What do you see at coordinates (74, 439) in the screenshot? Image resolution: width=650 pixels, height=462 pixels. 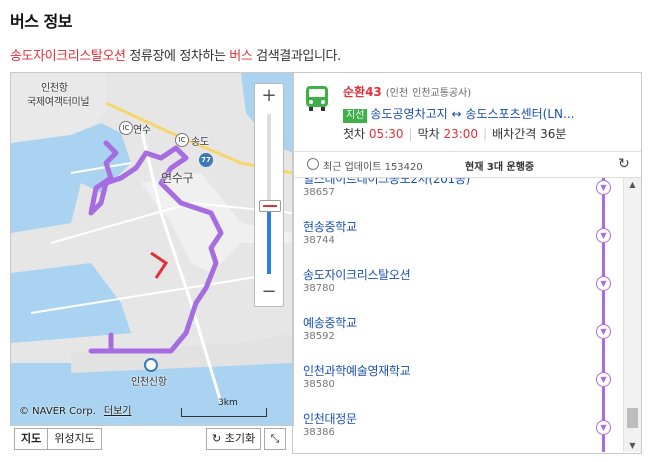 I see `satellite-view-button: 위성지도` at bounding box center [74, 439].